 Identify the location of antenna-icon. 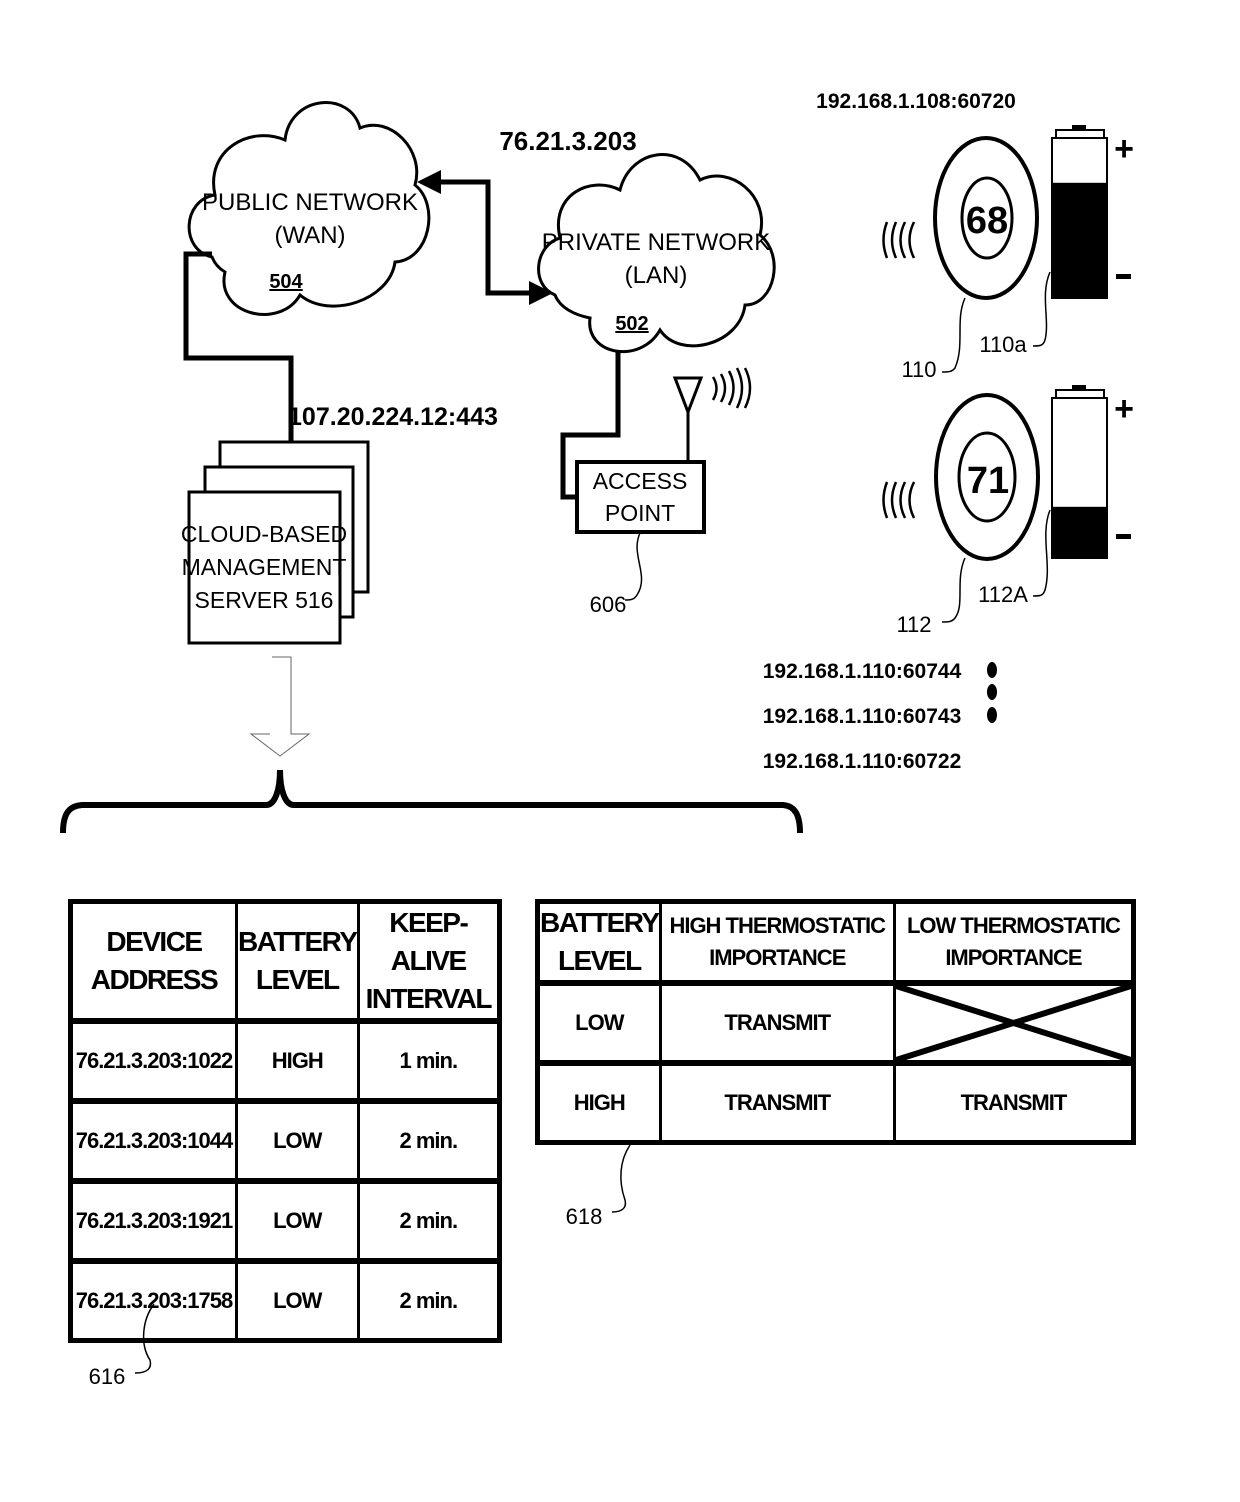
(688, 396).